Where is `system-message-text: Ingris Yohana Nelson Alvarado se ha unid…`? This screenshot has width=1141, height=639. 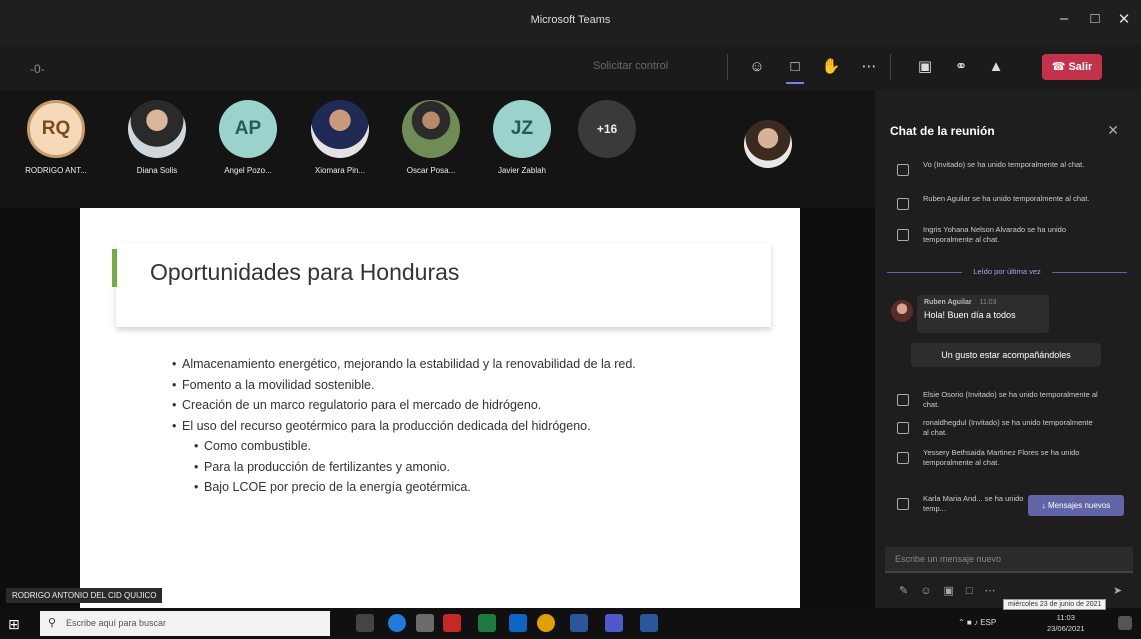
system-message-text: Ingris Yohana Nelson Alvarado se ha unid… is located at coordinates (995, 234).